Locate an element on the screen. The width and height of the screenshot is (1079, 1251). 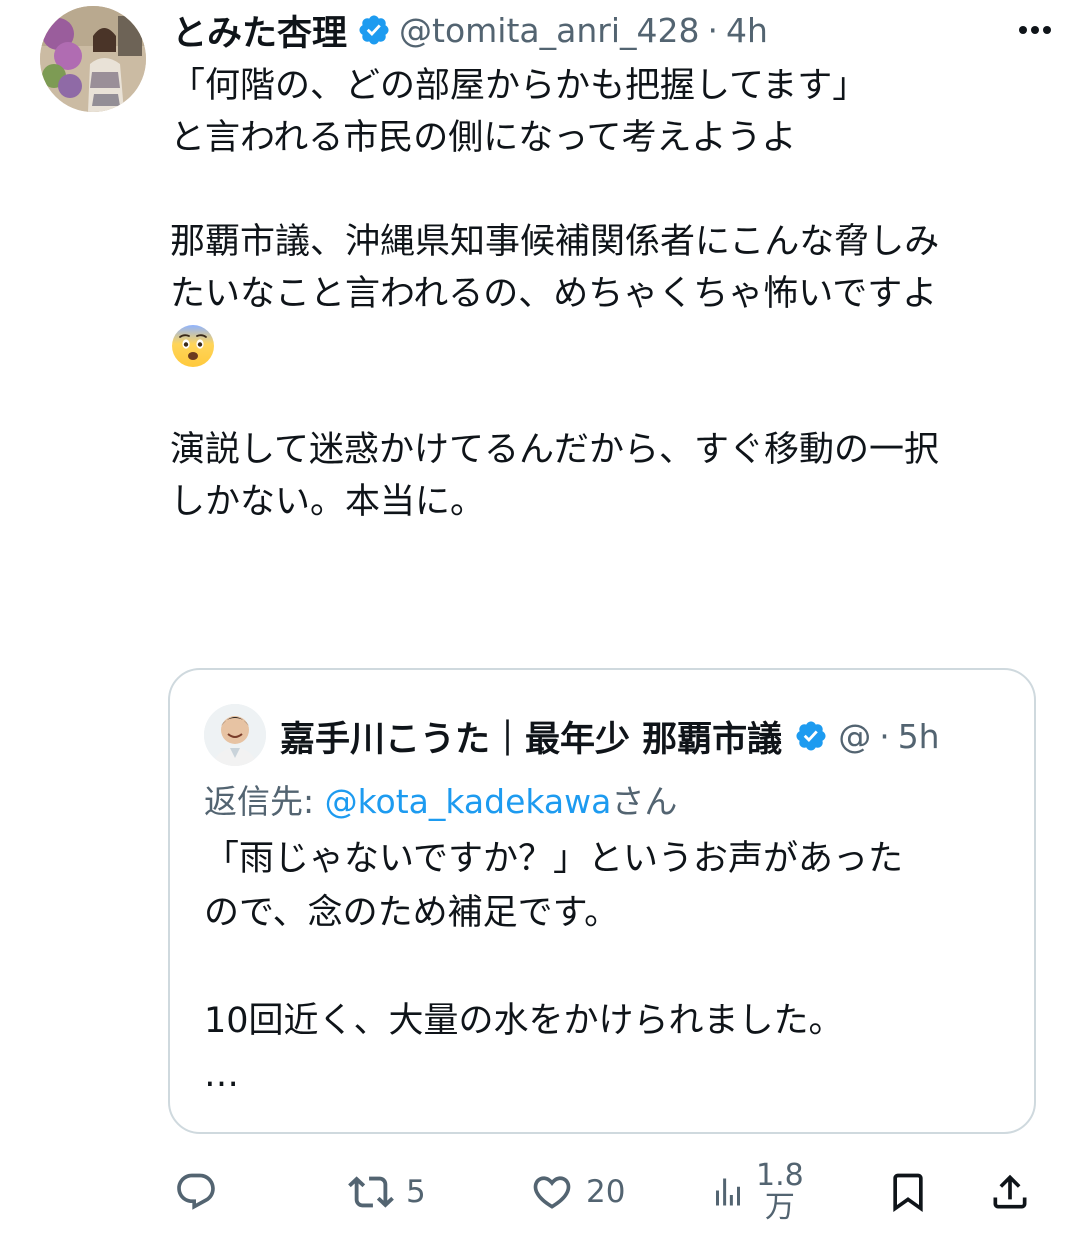
bookmark-button is located at coordinates (908, 1192).